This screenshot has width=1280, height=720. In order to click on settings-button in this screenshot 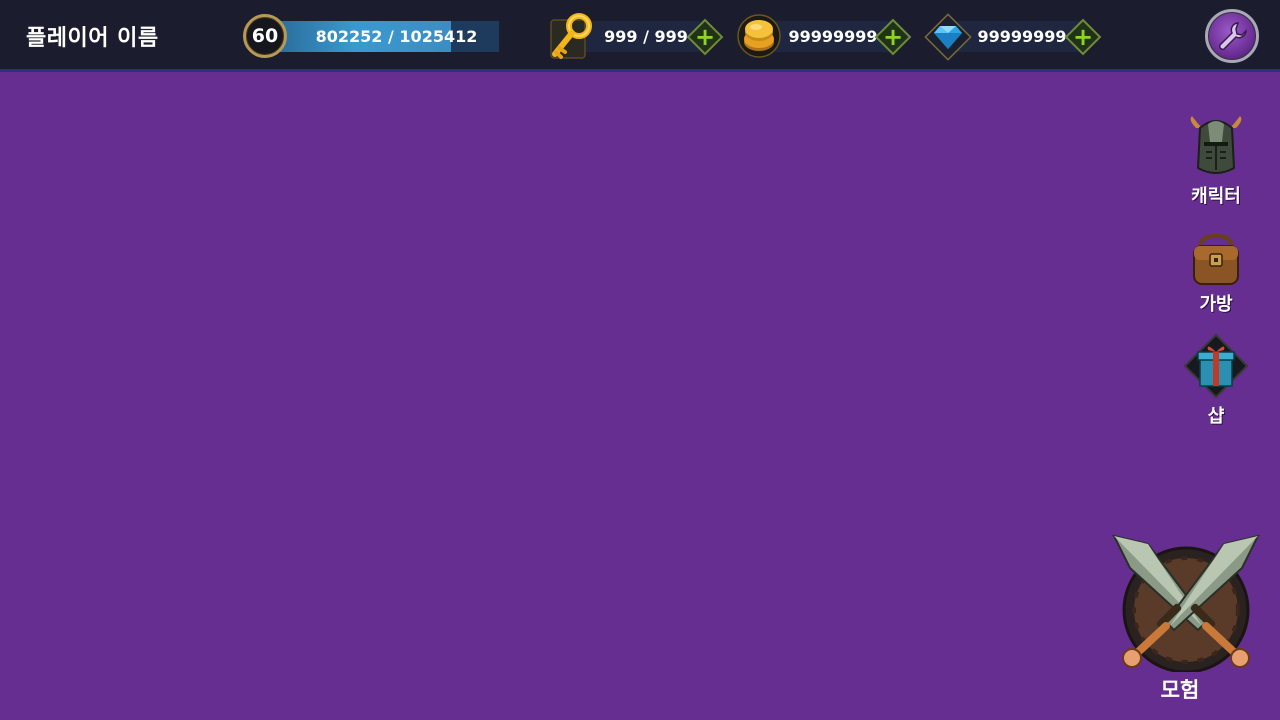, I will do `click(1232, 36)`.